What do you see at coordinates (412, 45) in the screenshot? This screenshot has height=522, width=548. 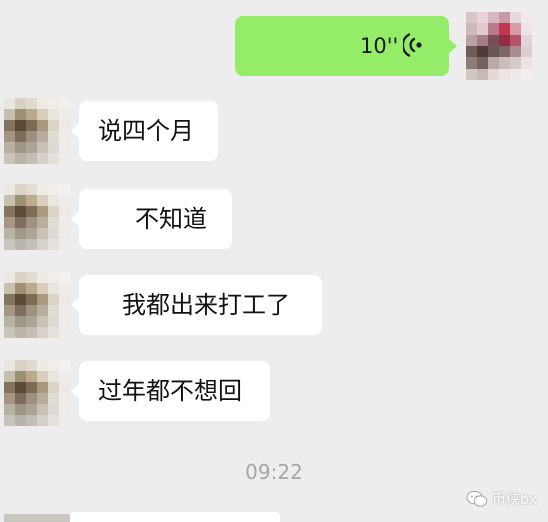 I see `voice-wave-icon` at bounding box center [412, 45].